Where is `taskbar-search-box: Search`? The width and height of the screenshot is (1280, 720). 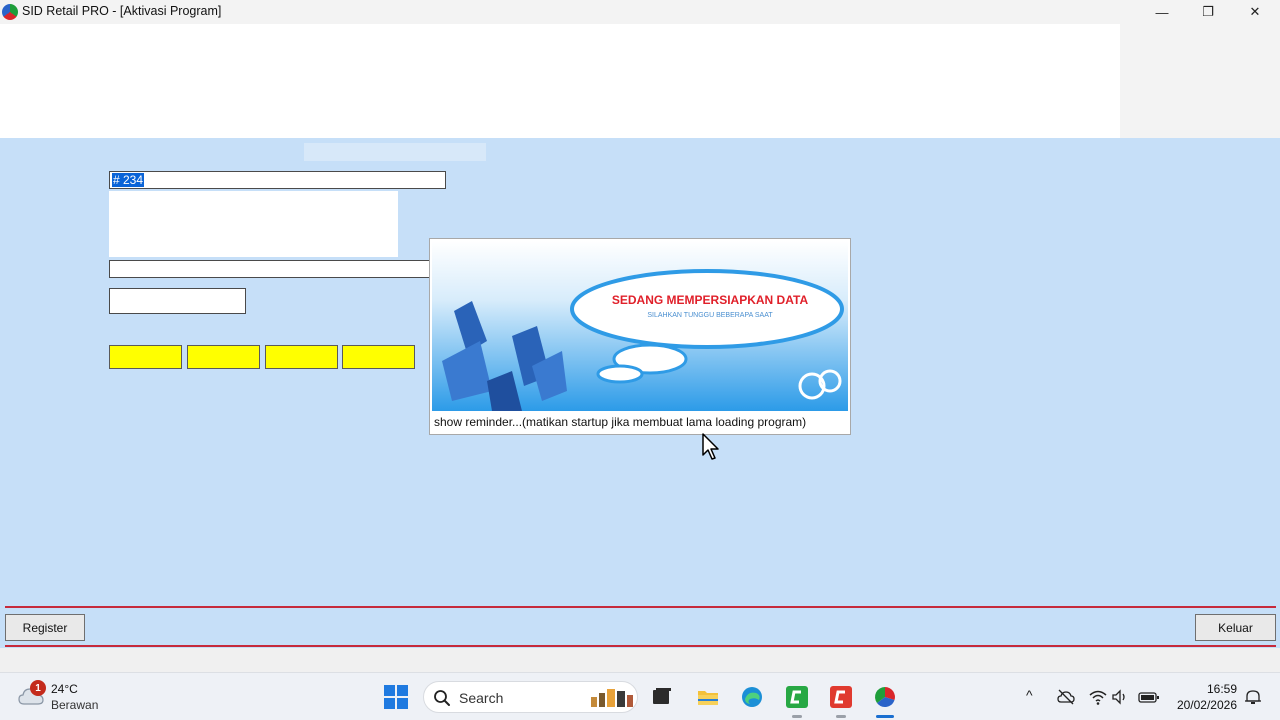
taskbar-search-box: Search is located at coordinates (530, 697).